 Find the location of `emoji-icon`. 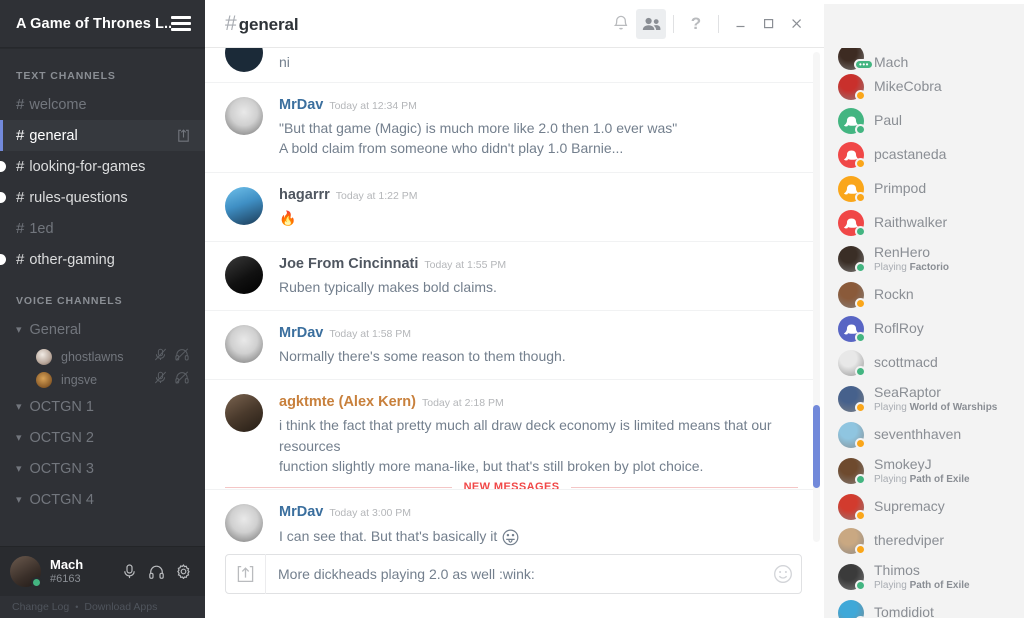

emoji-icon is located at coordinates (783, 574).